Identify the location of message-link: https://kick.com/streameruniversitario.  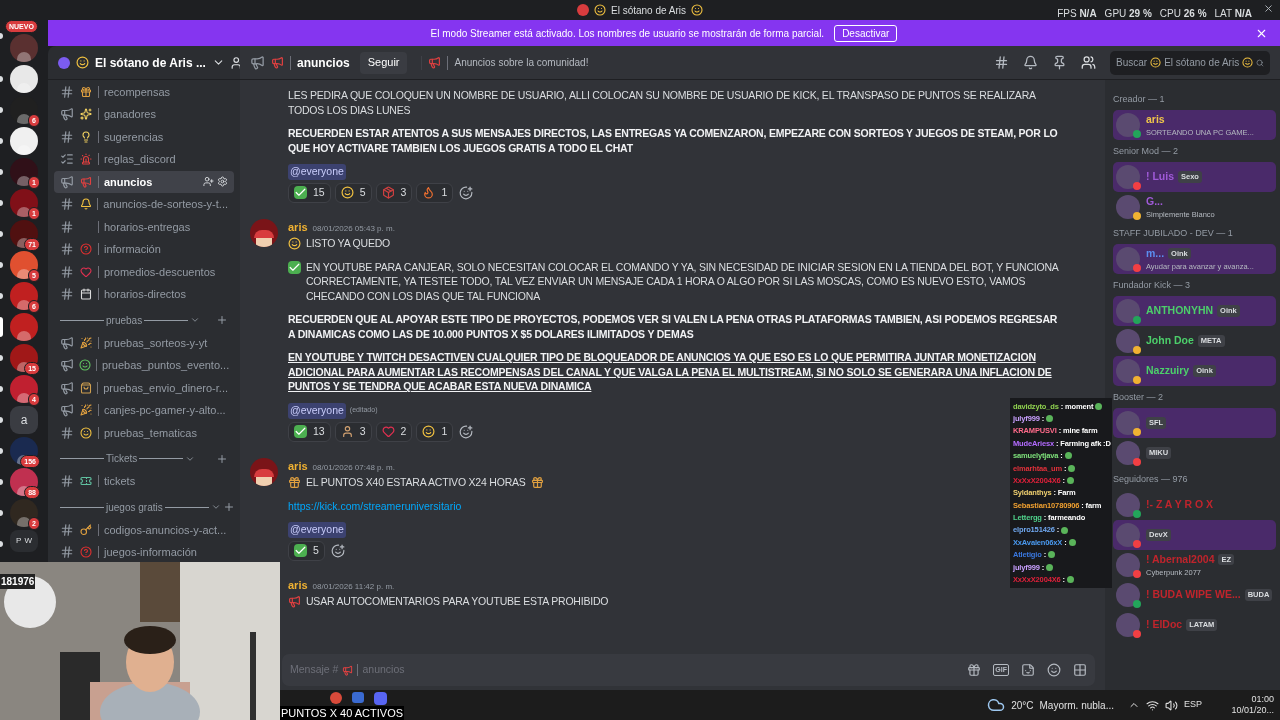
(375, 505).